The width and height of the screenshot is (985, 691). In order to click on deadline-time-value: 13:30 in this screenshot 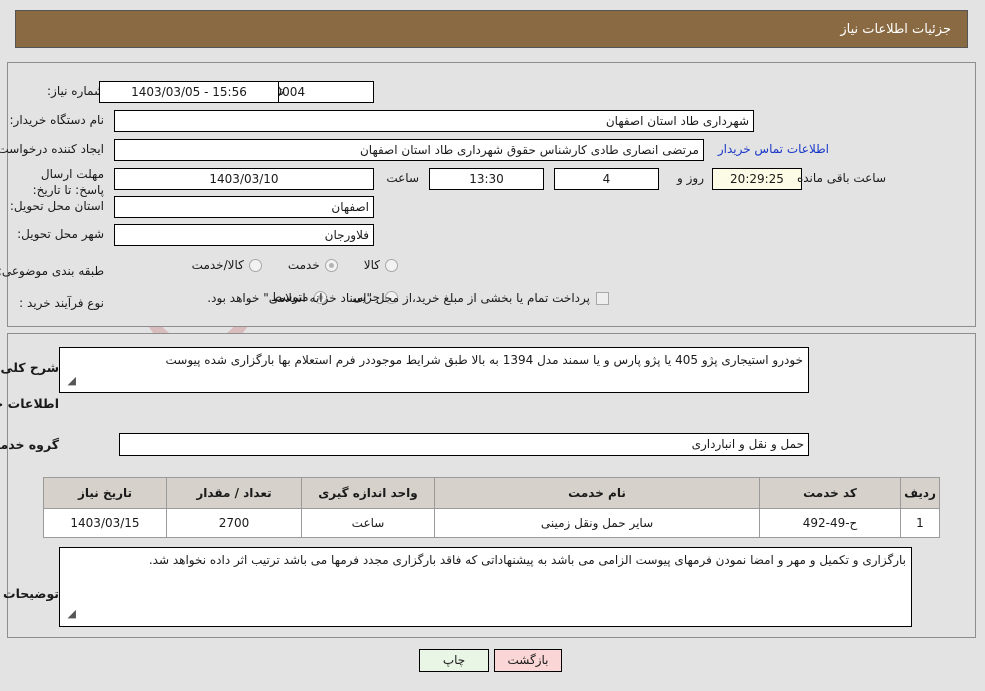, I will do `click(487, 179)`.